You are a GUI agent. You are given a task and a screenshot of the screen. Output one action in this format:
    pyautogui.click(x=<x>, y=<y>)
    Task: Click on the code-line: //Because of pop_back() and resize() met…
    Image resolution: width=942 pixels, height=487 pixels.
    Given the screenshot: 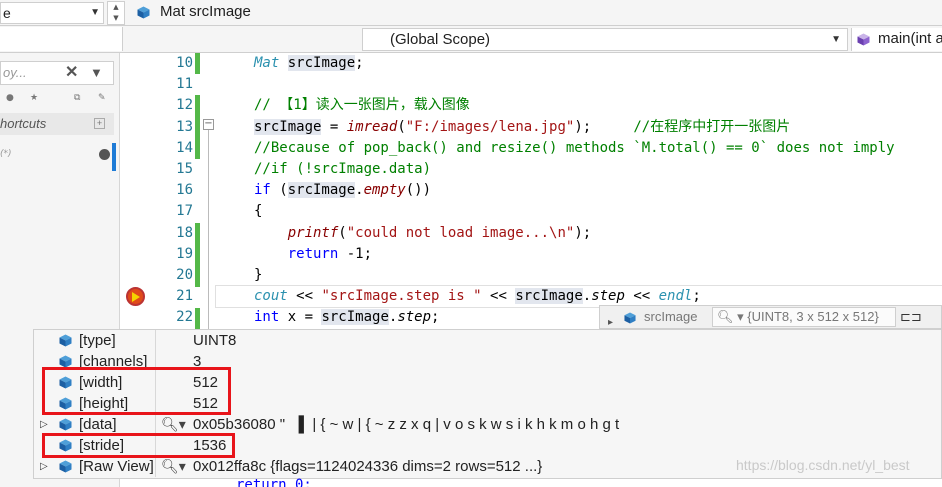 What is the action you would take?
    pyautogui.click(x=574, y=147)
    